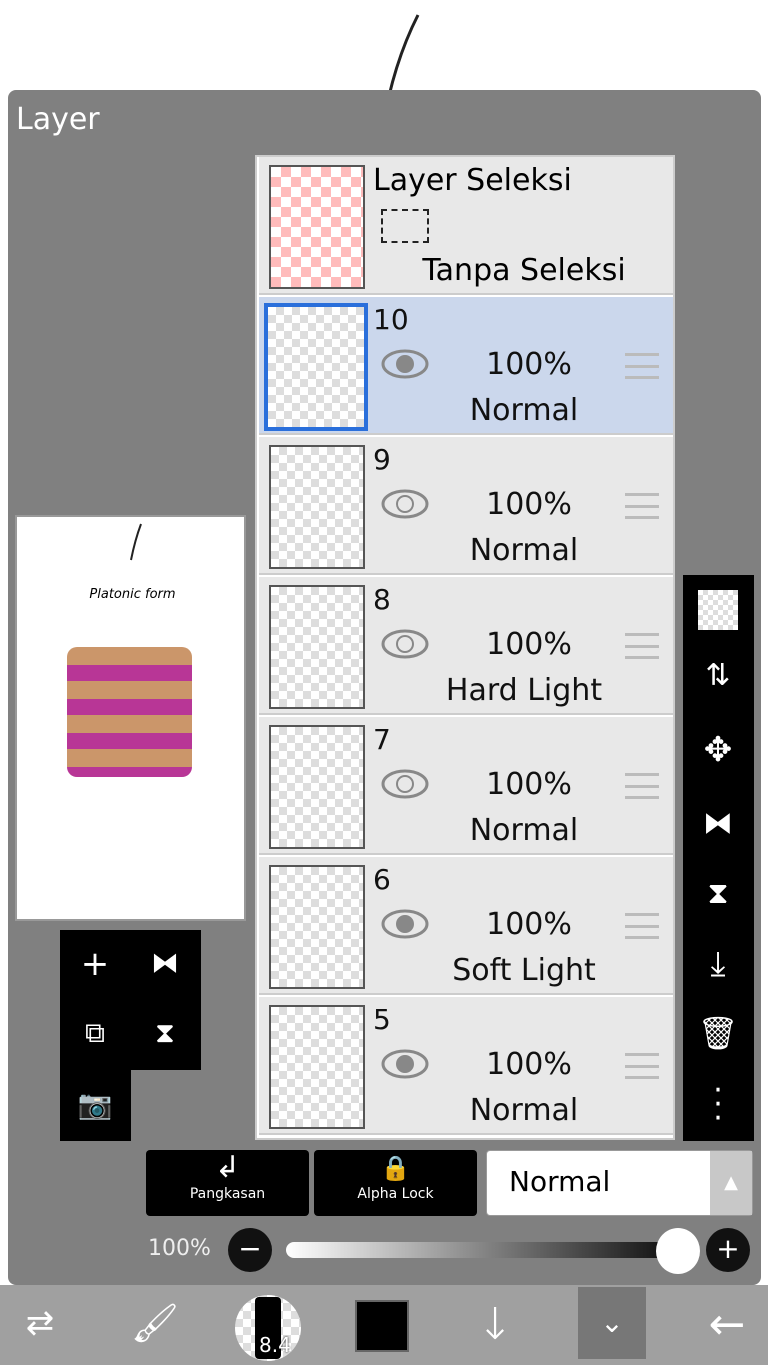 This screenshot has width=768, height=1365. I want to click on layer-blend-mode: Hard Light, so click(524, 690).